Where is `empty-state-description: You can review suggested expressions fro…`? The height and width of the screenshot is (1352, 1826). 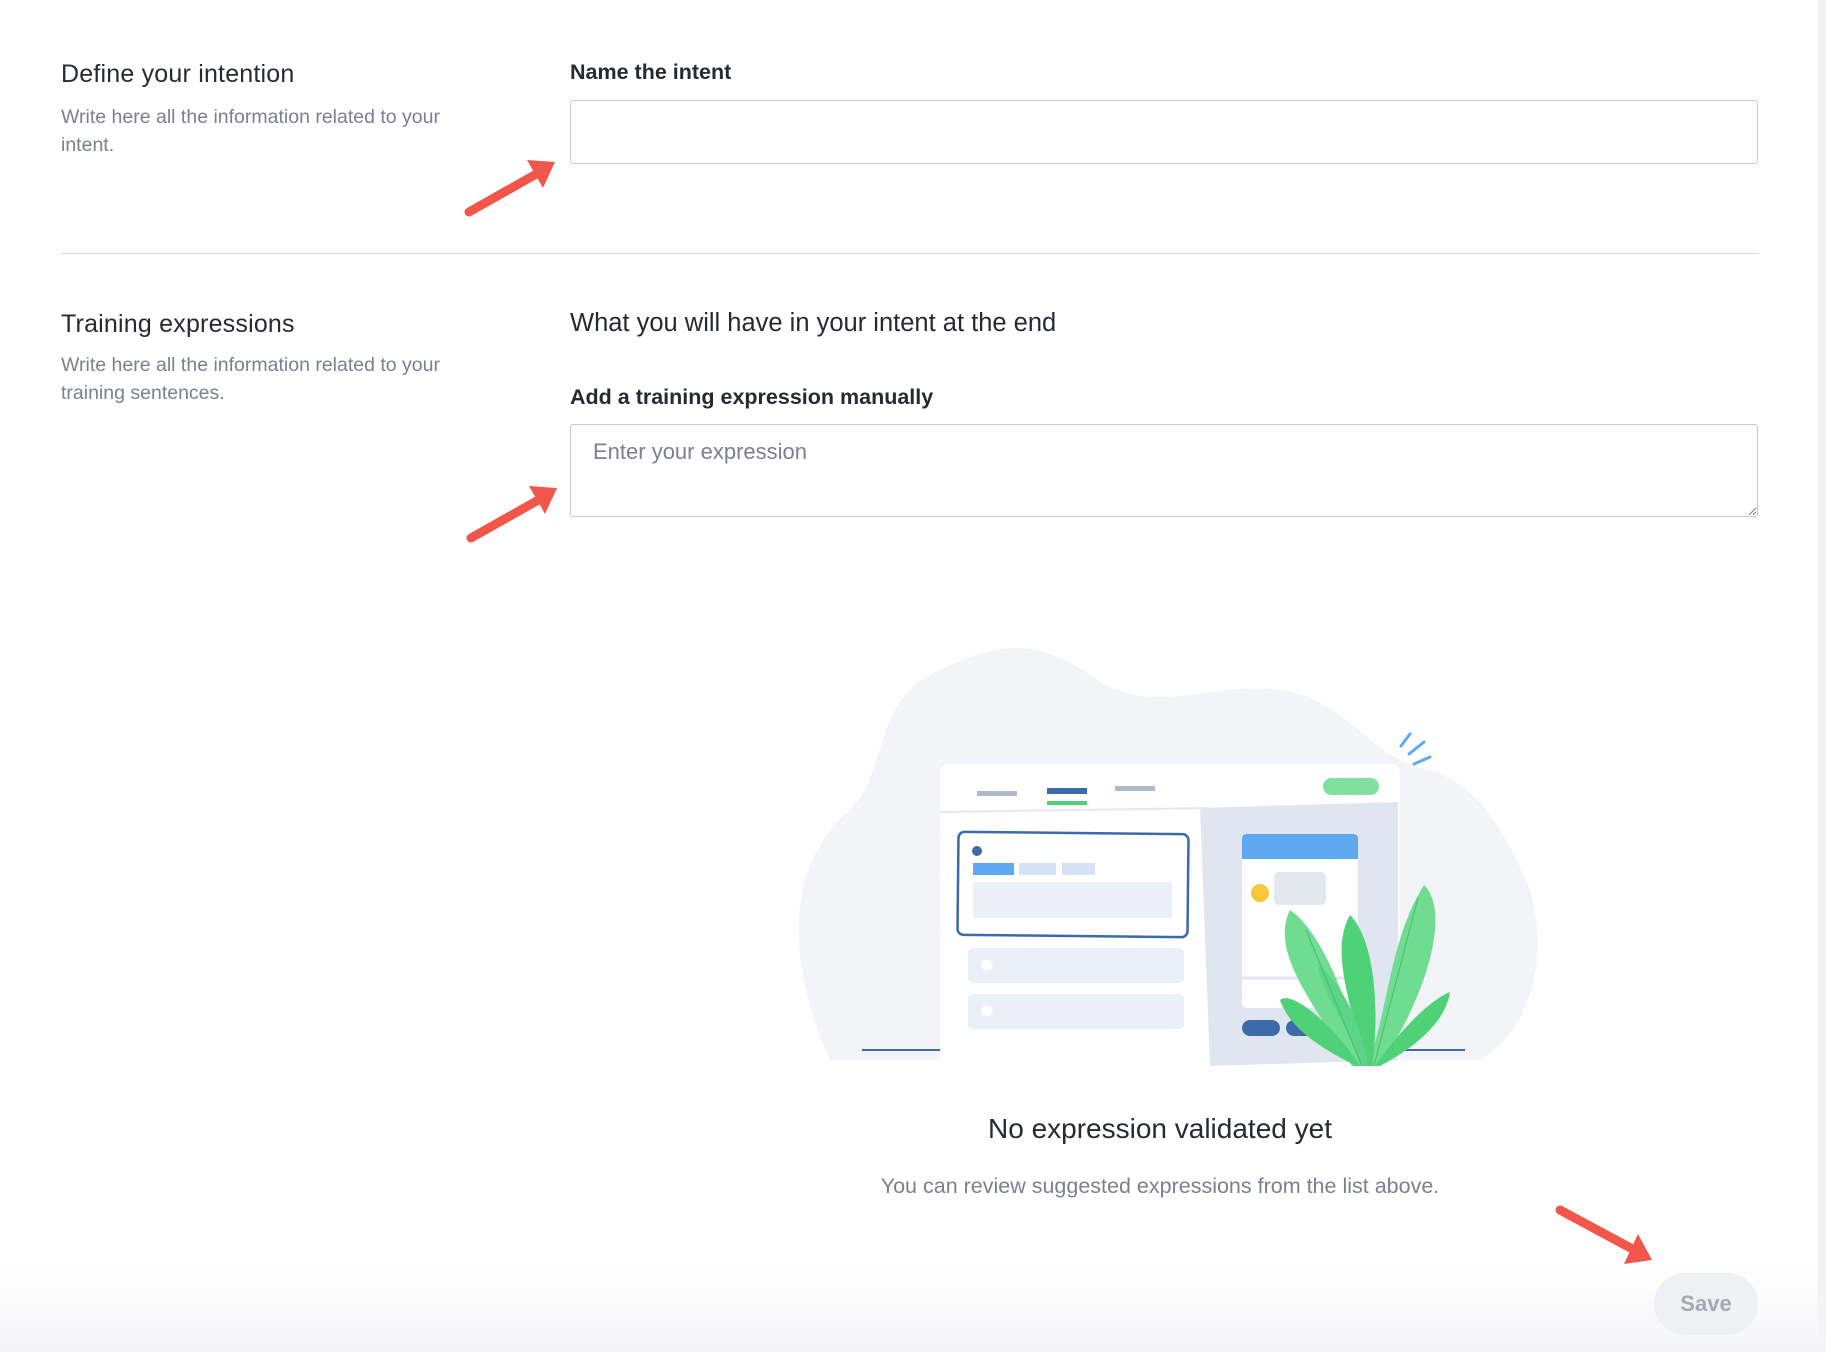 empty-state-description: You can review suggested expressions fro… is located at coordinates (1160, 1186).